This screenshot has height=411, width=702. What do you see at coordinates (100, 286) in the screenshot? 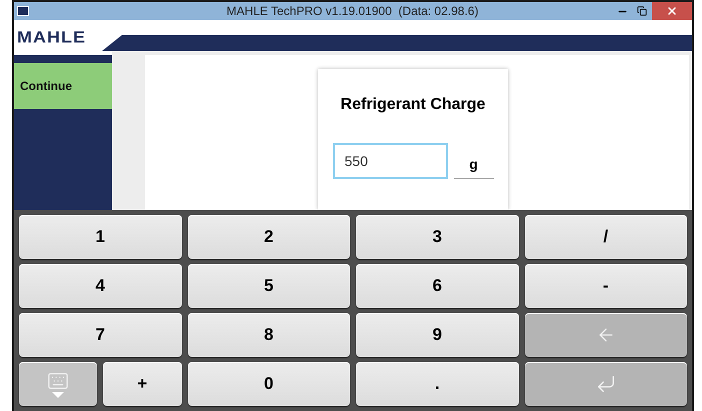
I see `key-button: 4` at bounding box center [100, 286].